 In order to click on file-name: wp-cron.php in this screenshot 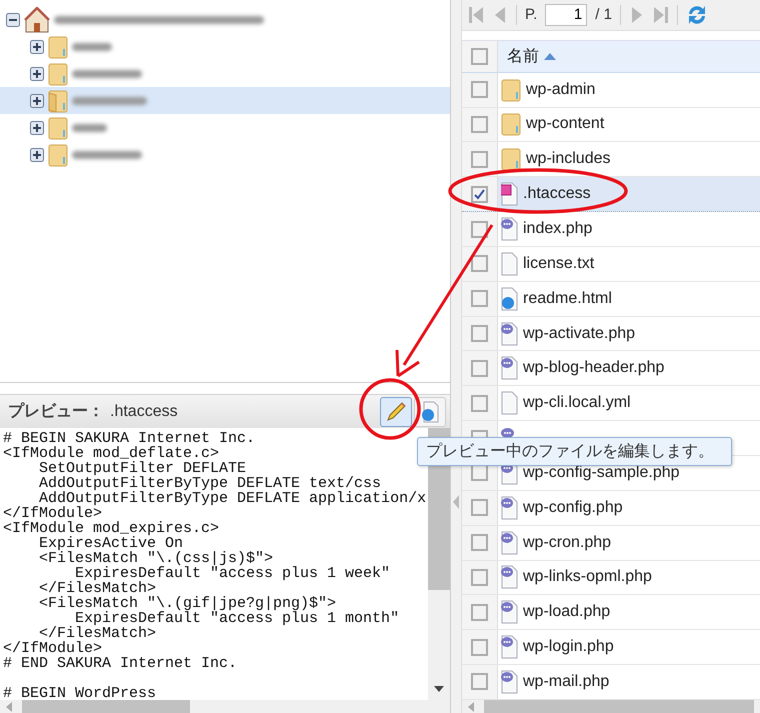, I will do `click(567, 543)`.